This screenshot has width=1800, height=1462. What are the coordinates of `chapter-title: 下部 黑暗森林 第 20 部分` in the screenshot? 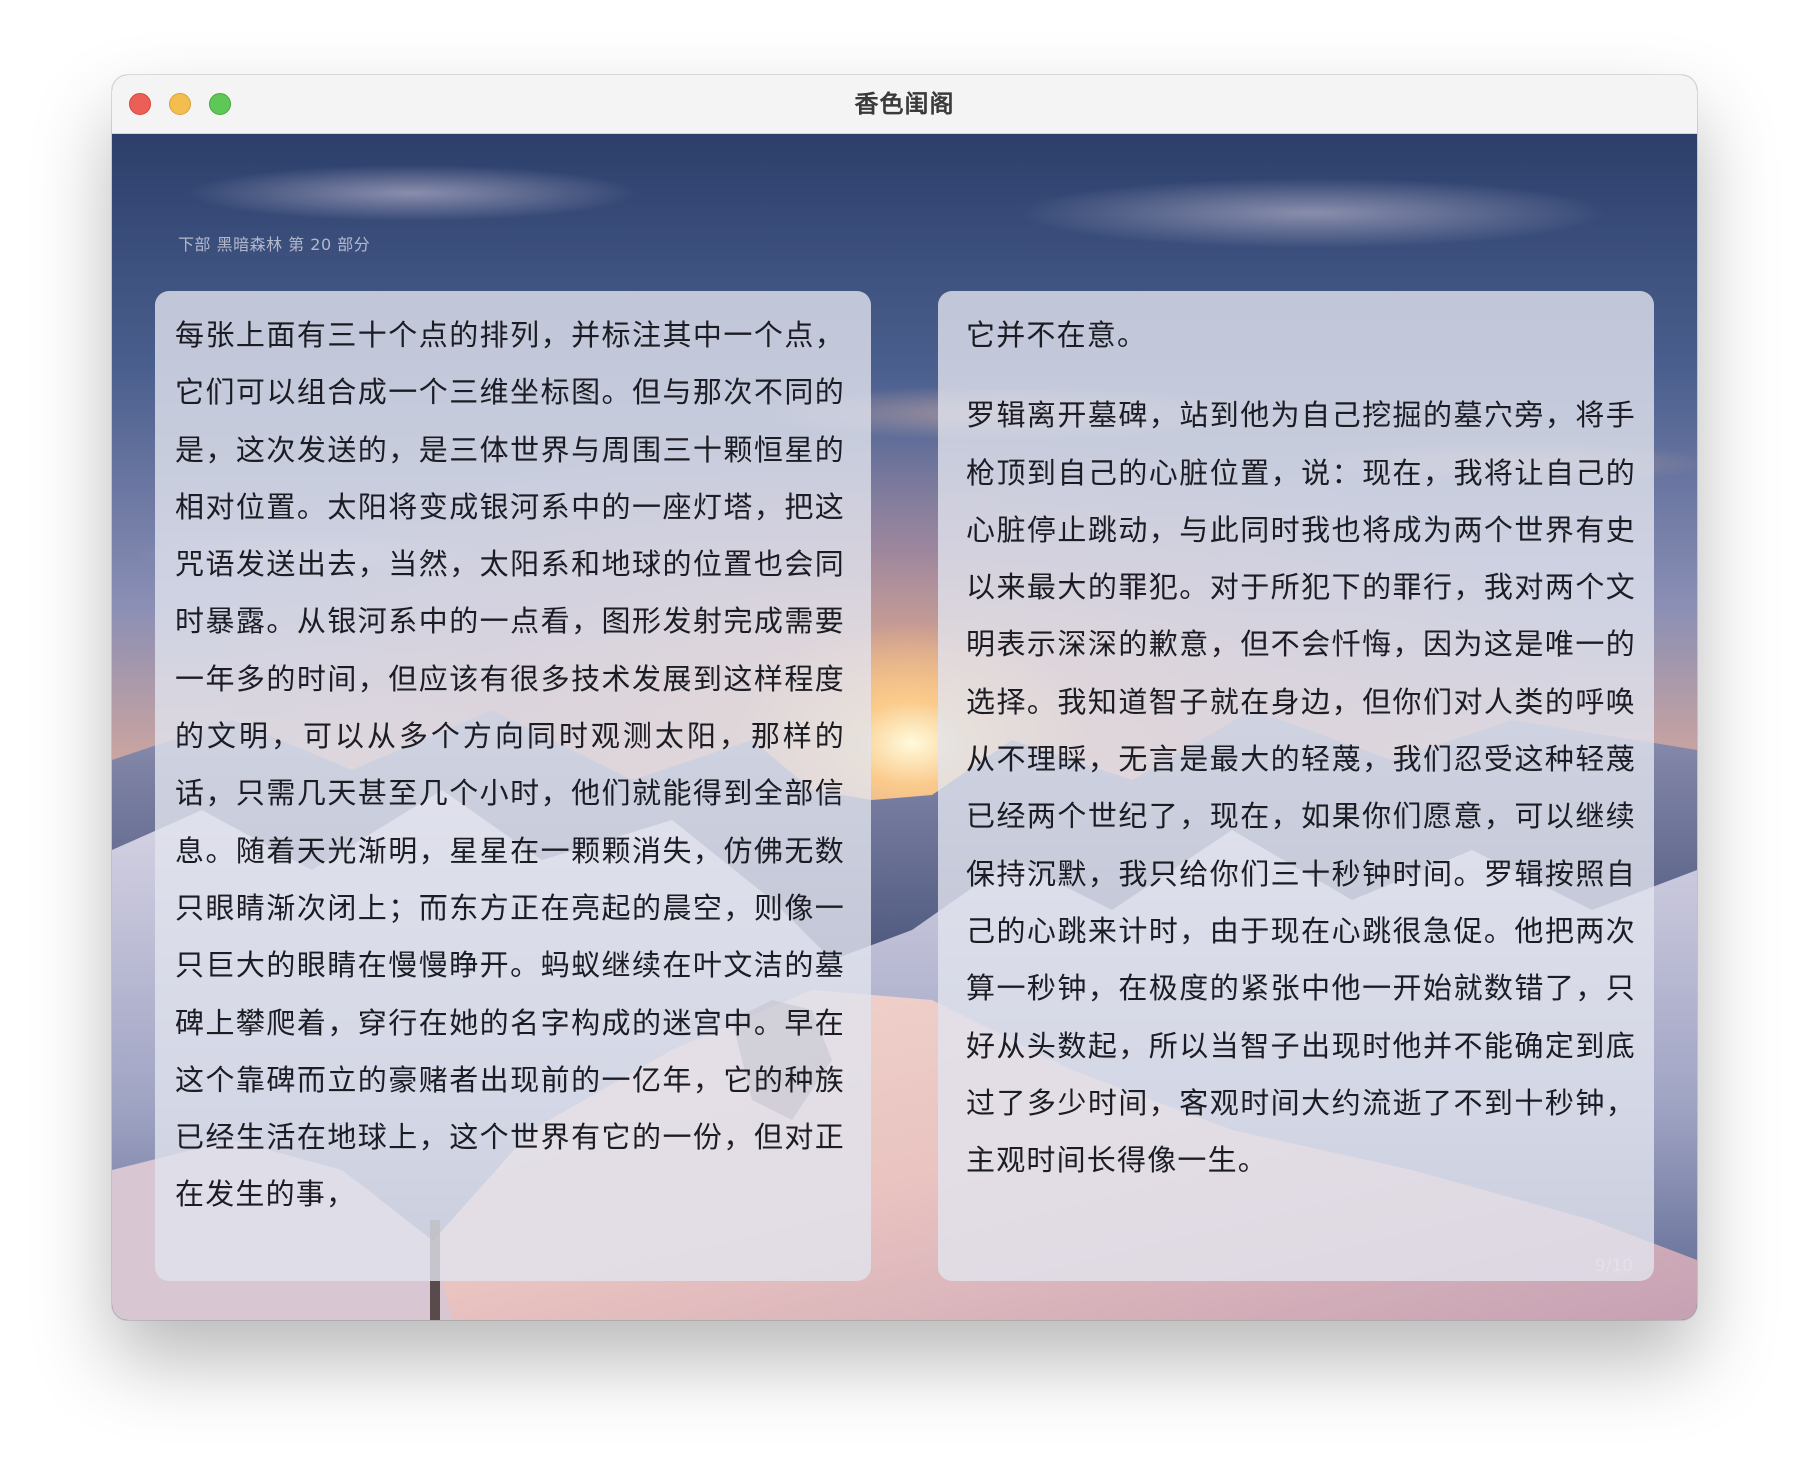 It's located at (274, 244).